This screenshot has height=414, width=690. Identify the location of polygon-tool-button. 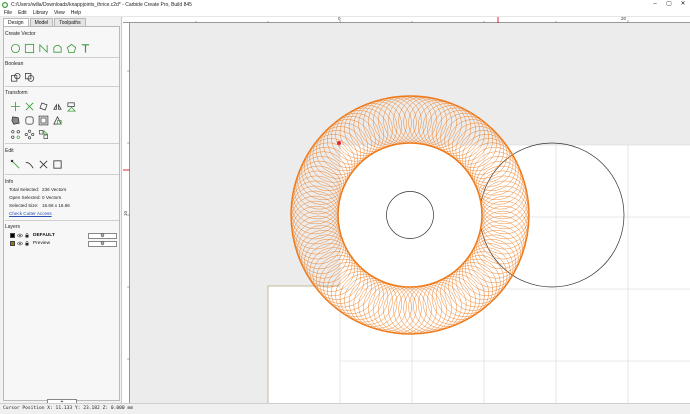
(71, 48).